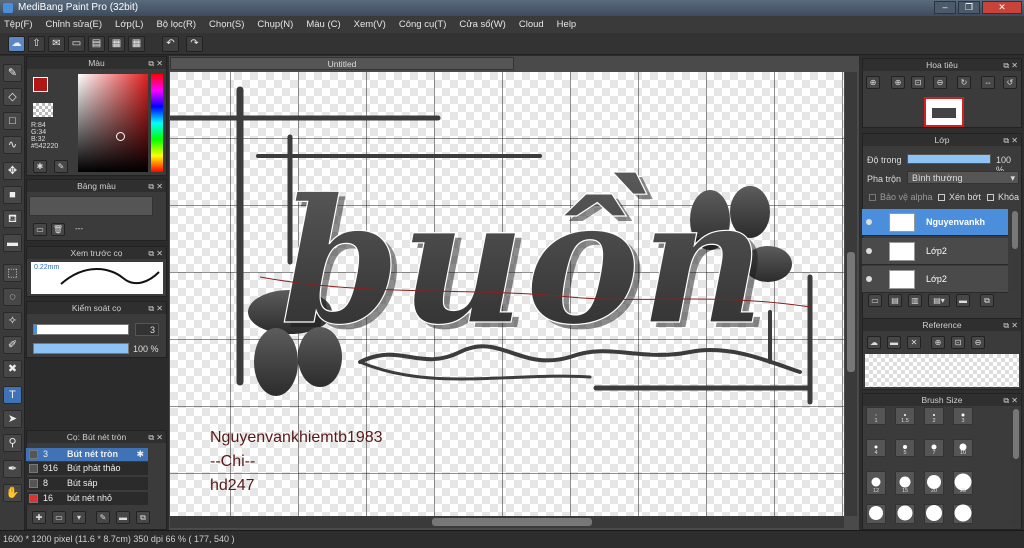 This screenshot has width=1024, height=548. Describe the element at coordinates (935, 222) in the screenshot. I see `layer-row: Nguyenvankh` at that location.